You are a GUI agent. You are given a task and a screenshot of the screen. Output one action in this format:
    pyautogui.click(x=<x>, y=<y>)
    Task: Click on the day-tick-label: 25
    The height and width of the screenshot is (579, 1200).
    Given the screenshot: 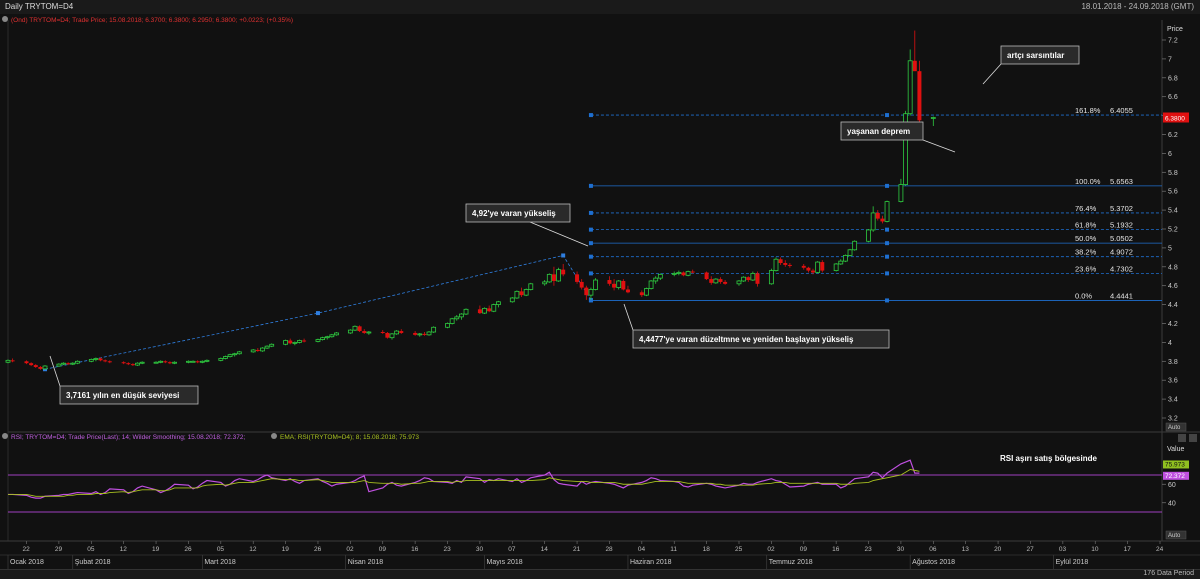 What is the action you would take?
    pyautogui.click(x=739, y=549)
    